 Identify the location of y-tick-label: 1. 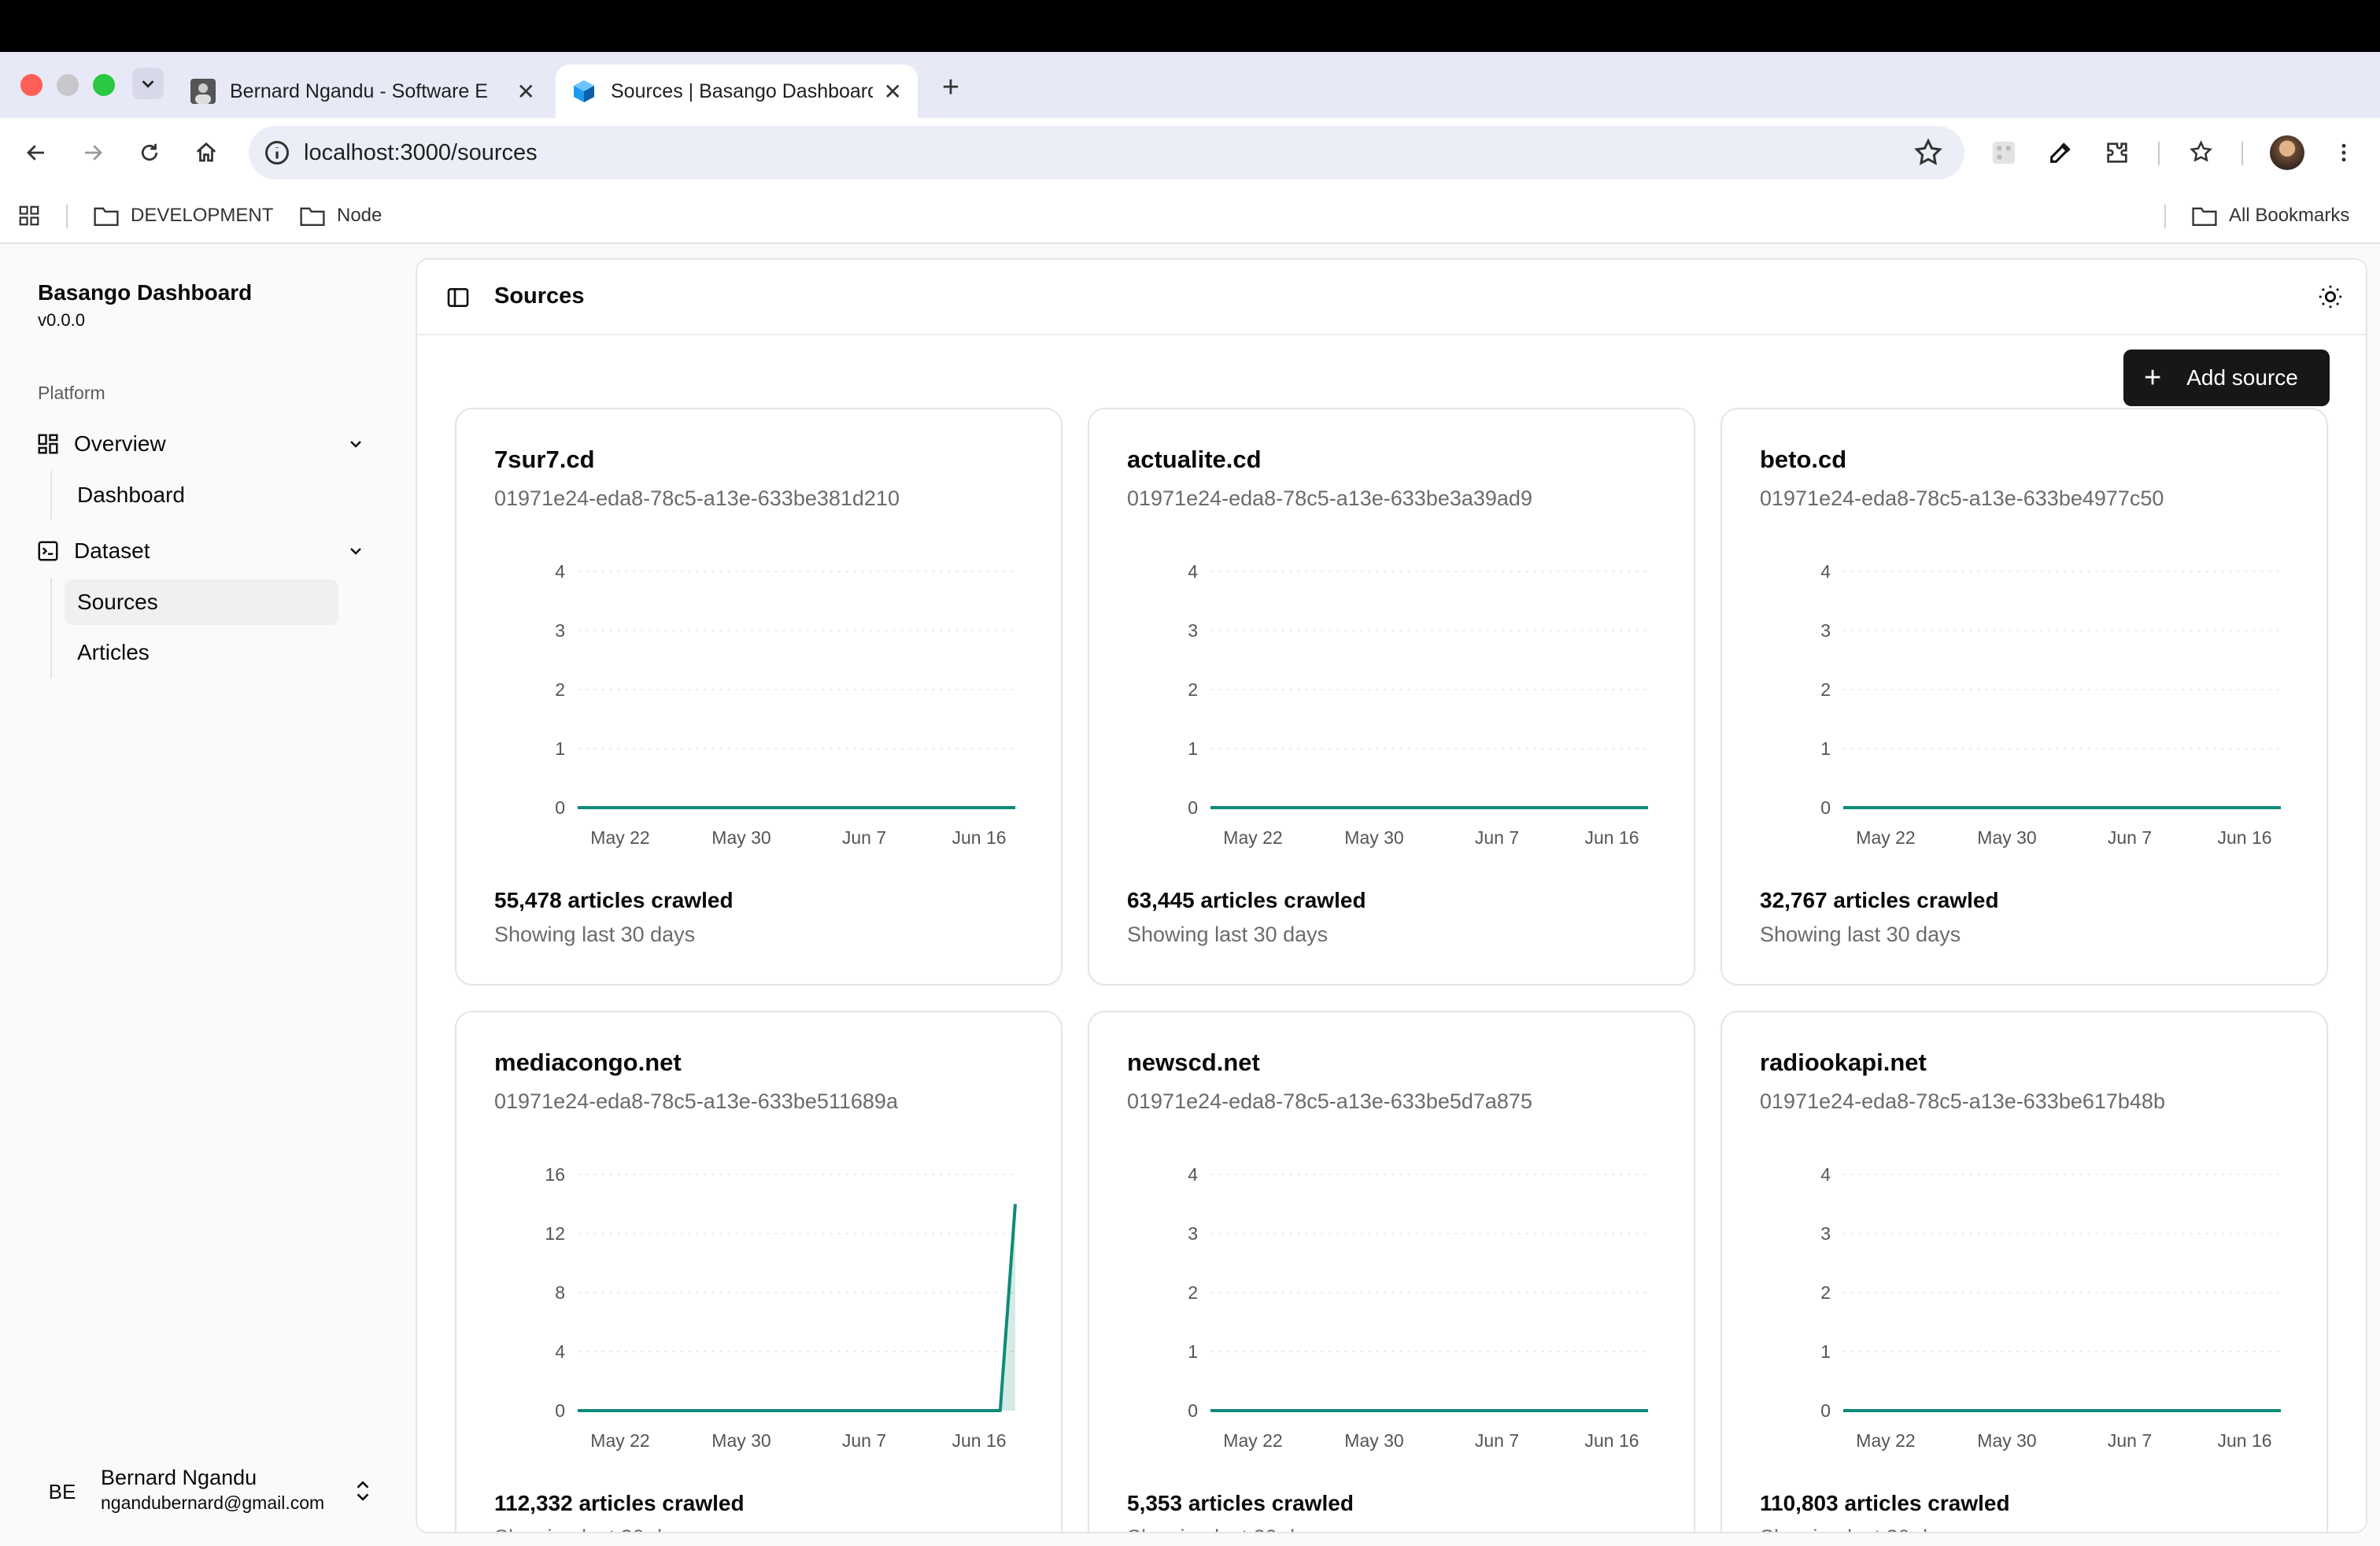
(1826, 1352).